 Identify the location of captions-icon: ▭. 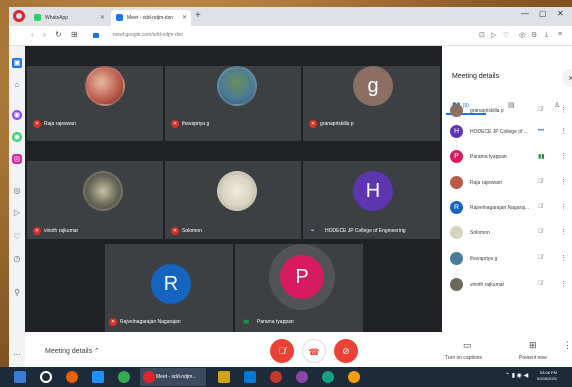
(467, 345).